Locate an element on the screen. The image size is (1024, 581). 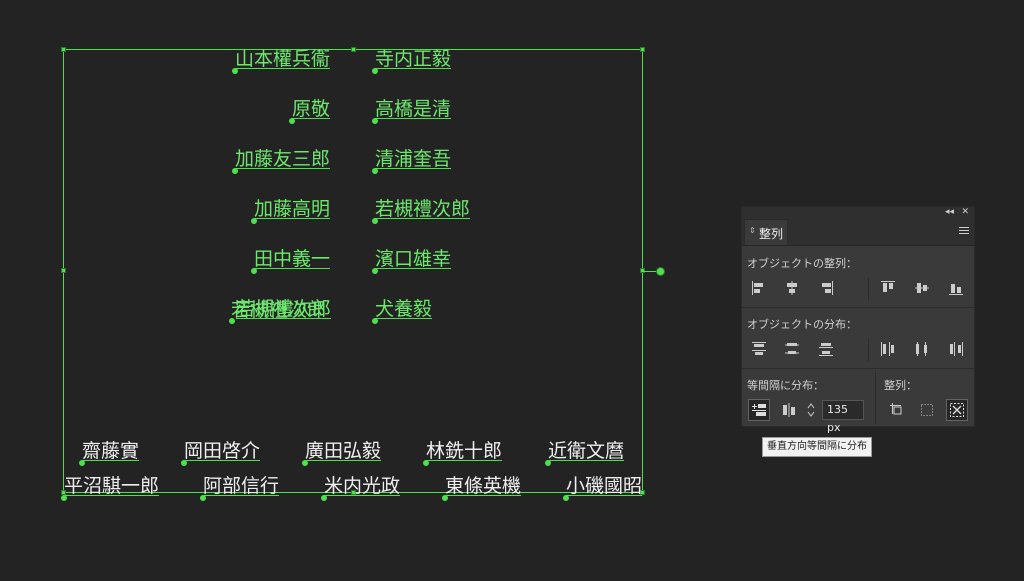
resize-handle-top-left is located at coordinates (63, 49).